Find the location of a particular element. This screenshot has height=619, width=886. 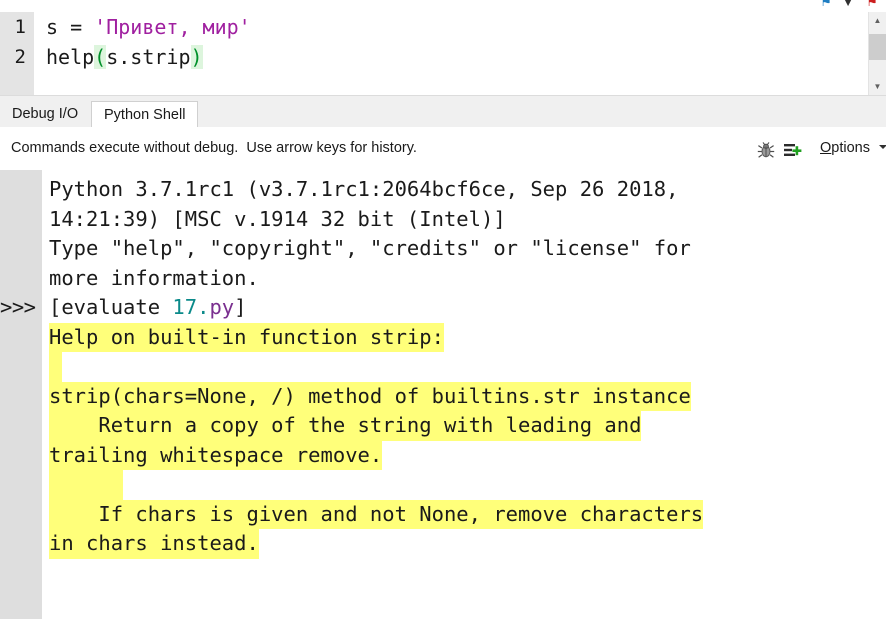

shell-line: more information. is located at coordinates (443, 279).